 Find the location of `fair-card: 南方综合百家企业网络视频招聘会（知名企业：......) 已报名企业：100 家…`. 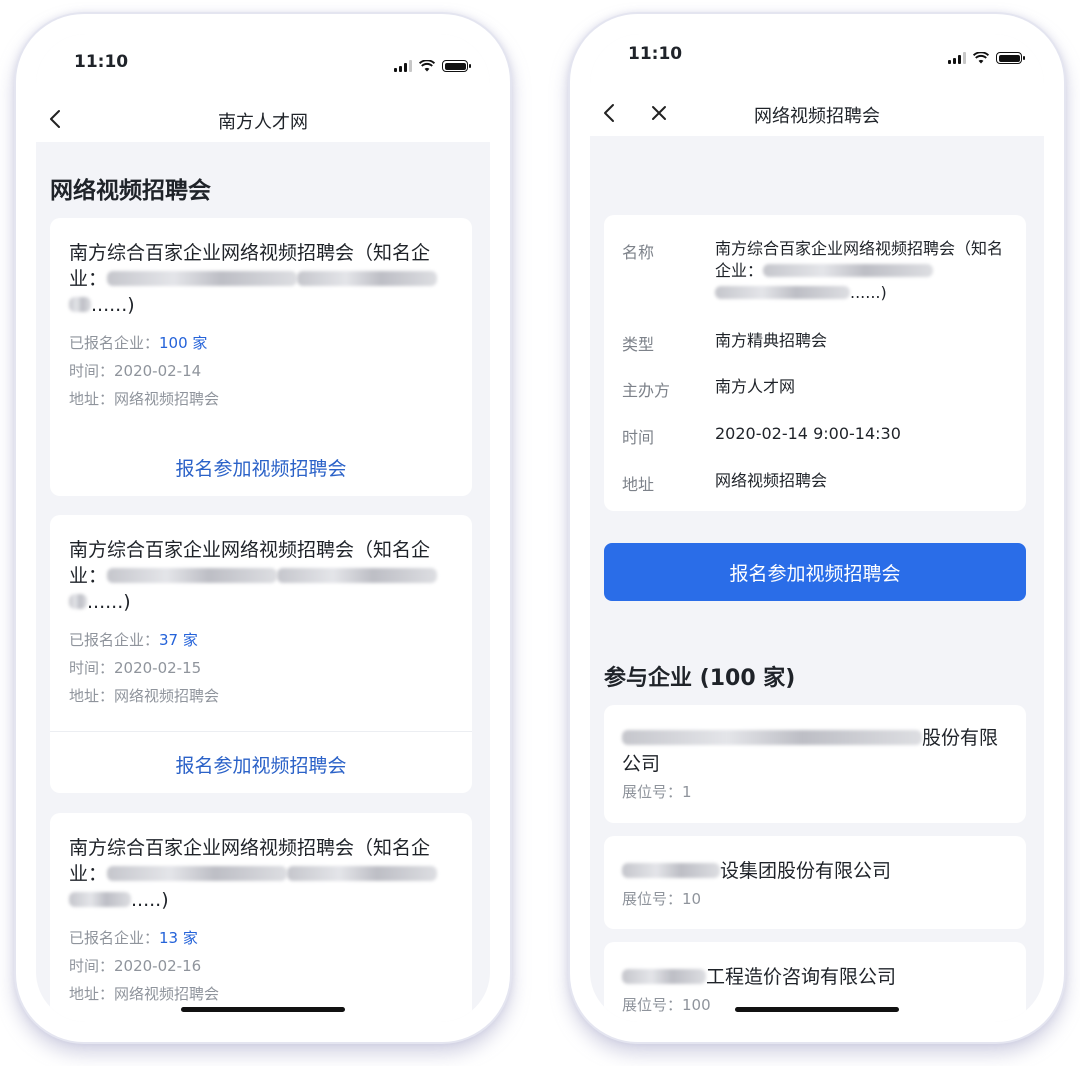

fair-card: 南方综合百家企业网络视频招聘会（知名企业：......) 已报名企业：100 家… is located at coordinates (261, 357).